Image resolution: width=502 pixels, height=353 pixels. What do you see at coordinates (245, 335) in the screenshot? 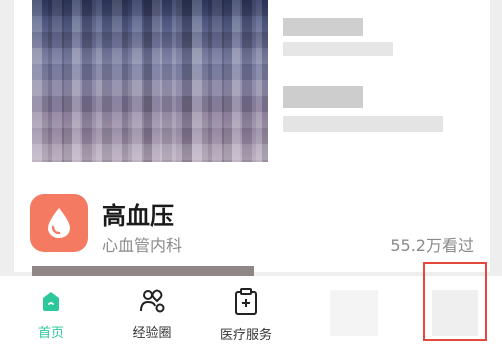
I see `nav-medical-label: 医疗服务` at bounding box center [245, 335].